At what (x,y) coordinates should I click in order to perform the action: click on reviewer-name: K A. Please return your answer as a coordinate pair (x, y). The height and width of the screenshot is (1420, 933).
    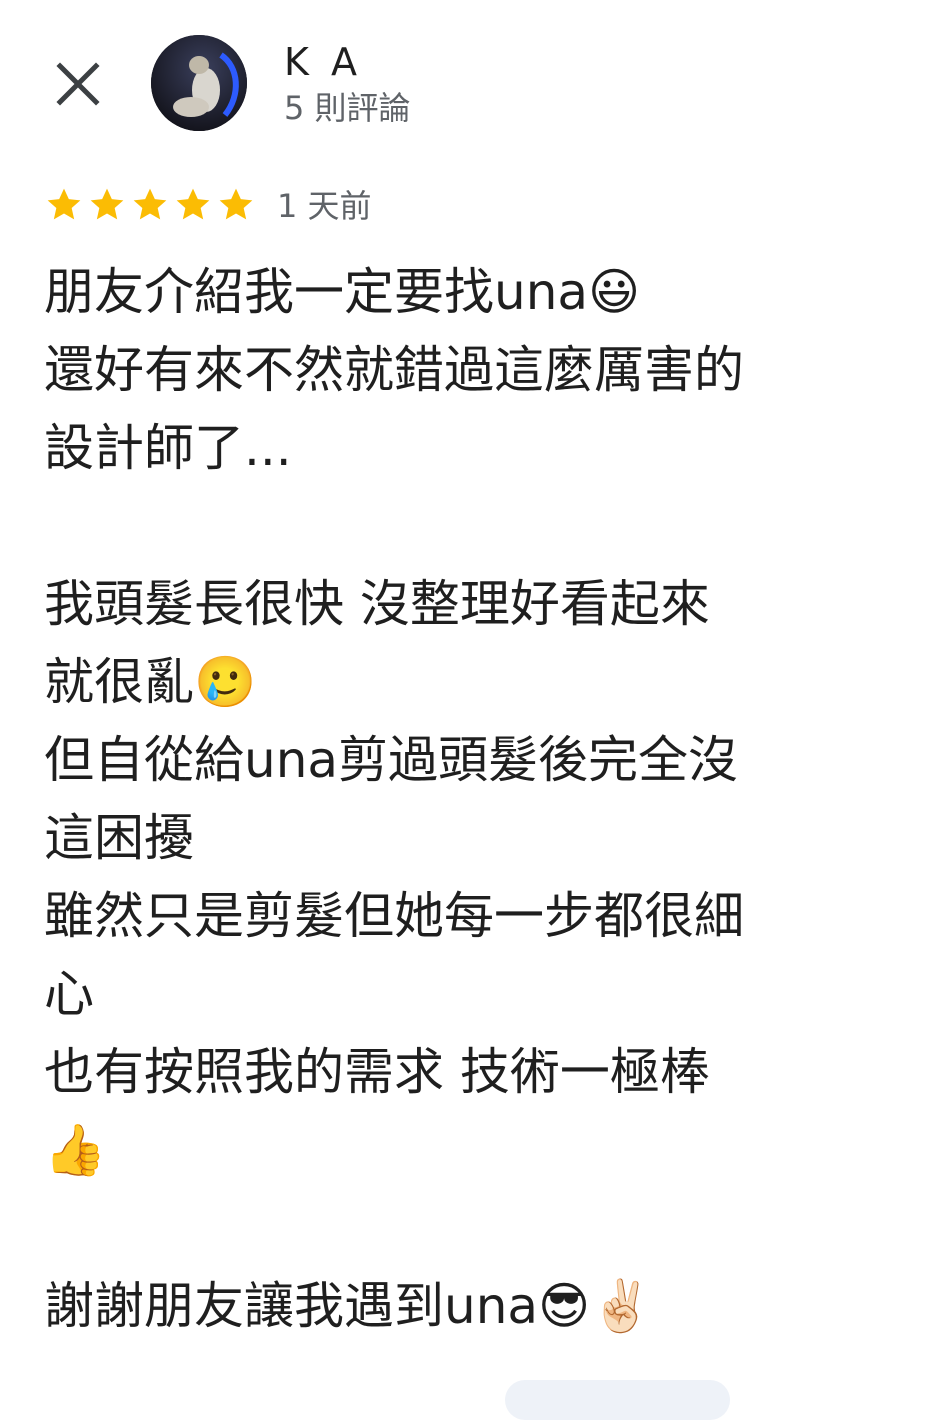
    Looking at the image, I should click on (323, 62).